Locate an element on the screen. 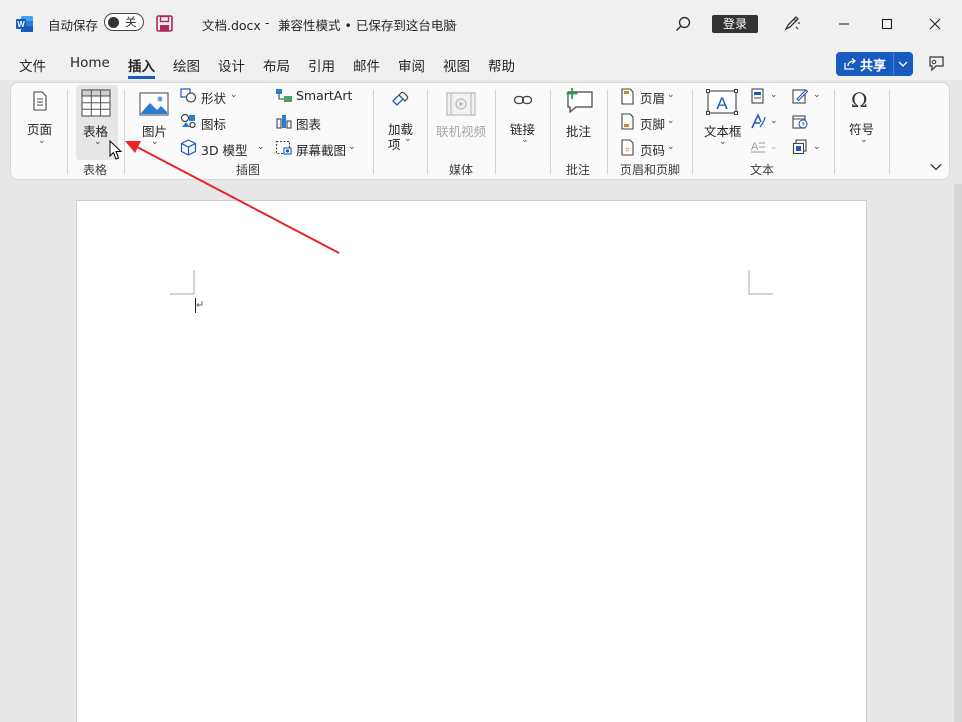  maximize-button is located at coordinates (887, 24).